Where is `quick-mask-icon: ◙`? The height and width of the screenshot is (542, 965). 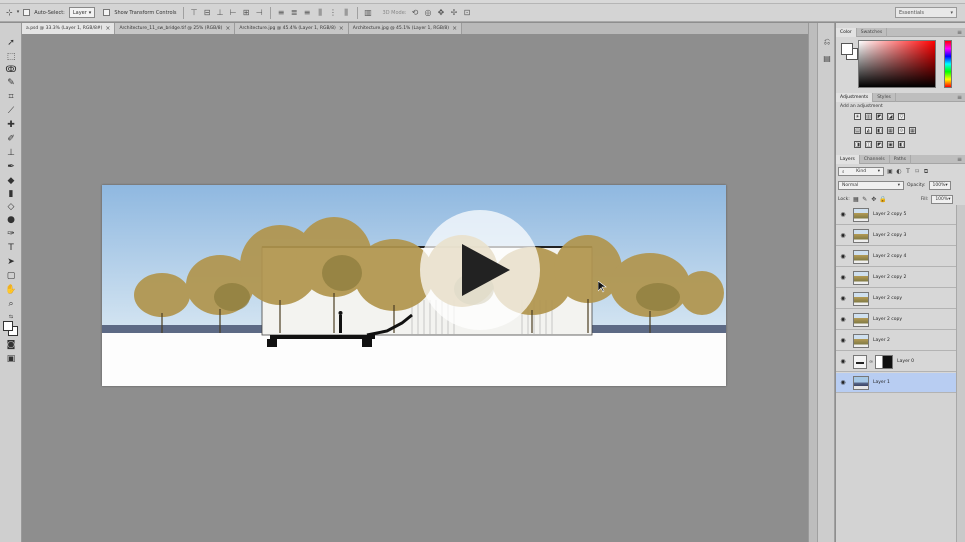 quick-mask-icon: ◙ is located at coordinates (11, 345).